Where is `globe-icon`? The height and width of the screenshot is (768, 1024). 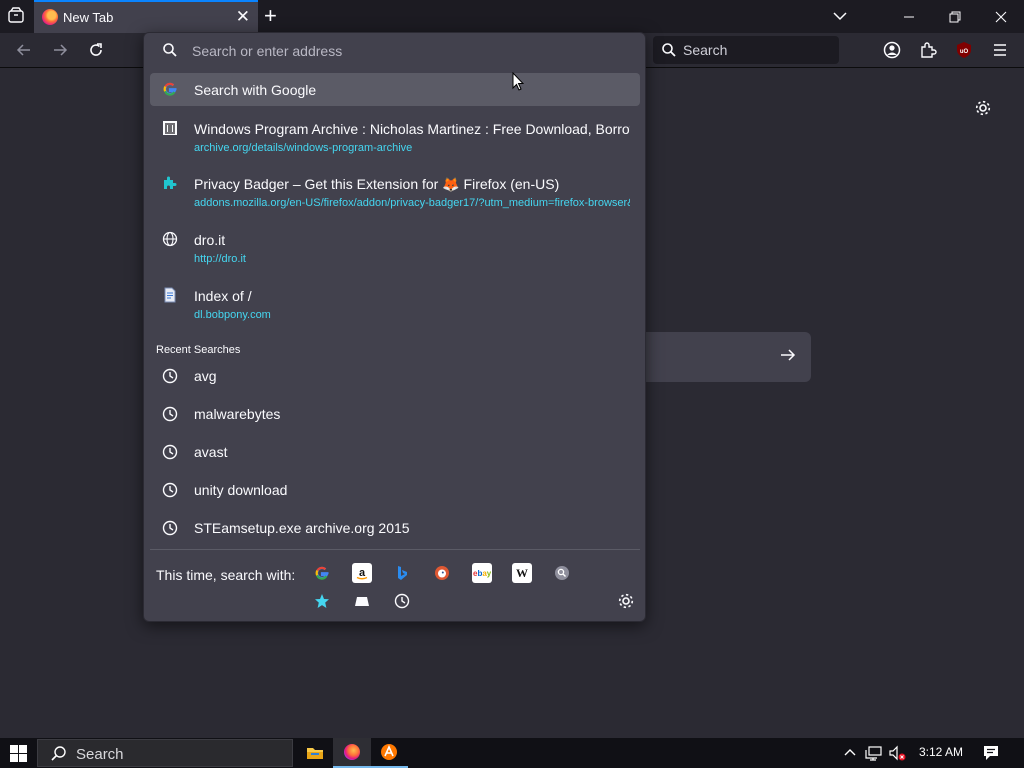 globe-icon is located at coordinates (170, 239).